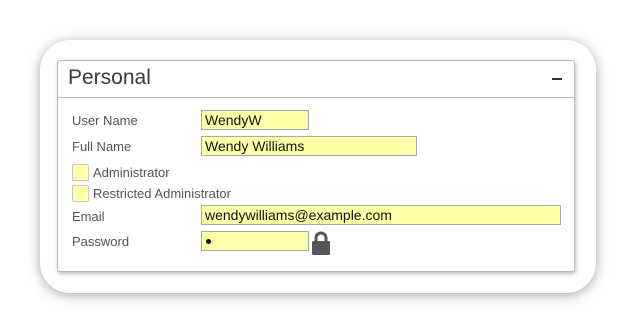 The image size is (636, 333). What do you see at coordinates (321, 243) in the screenshot?
I see `lock-icon` at bounding box center [321, 243].